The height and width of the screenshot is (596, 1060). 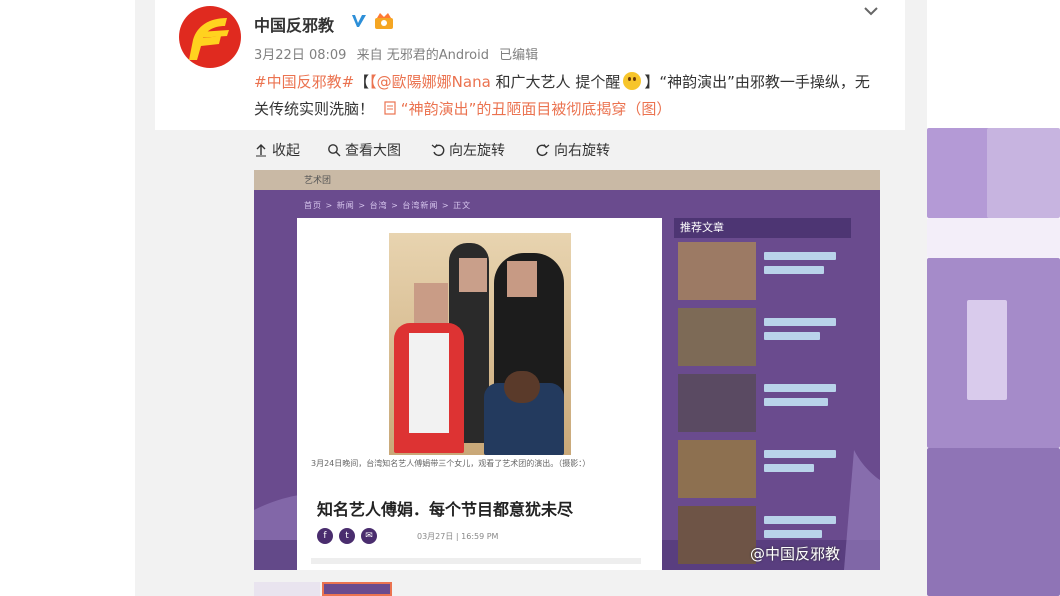 I want to click on collapse-button: 收起, so click(x=277, y=150).